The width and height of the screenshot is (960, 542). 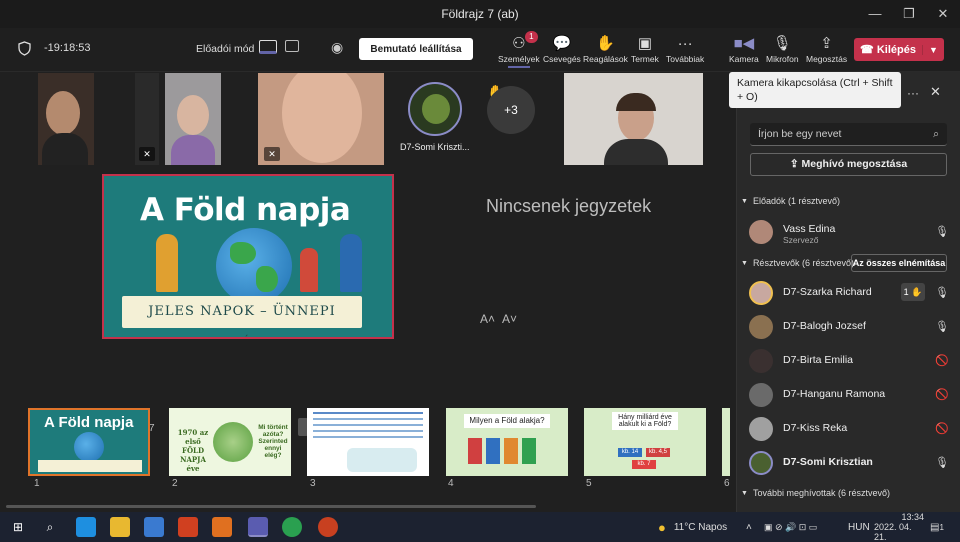 I want to click on store-icon, so click(x=154, y=527).